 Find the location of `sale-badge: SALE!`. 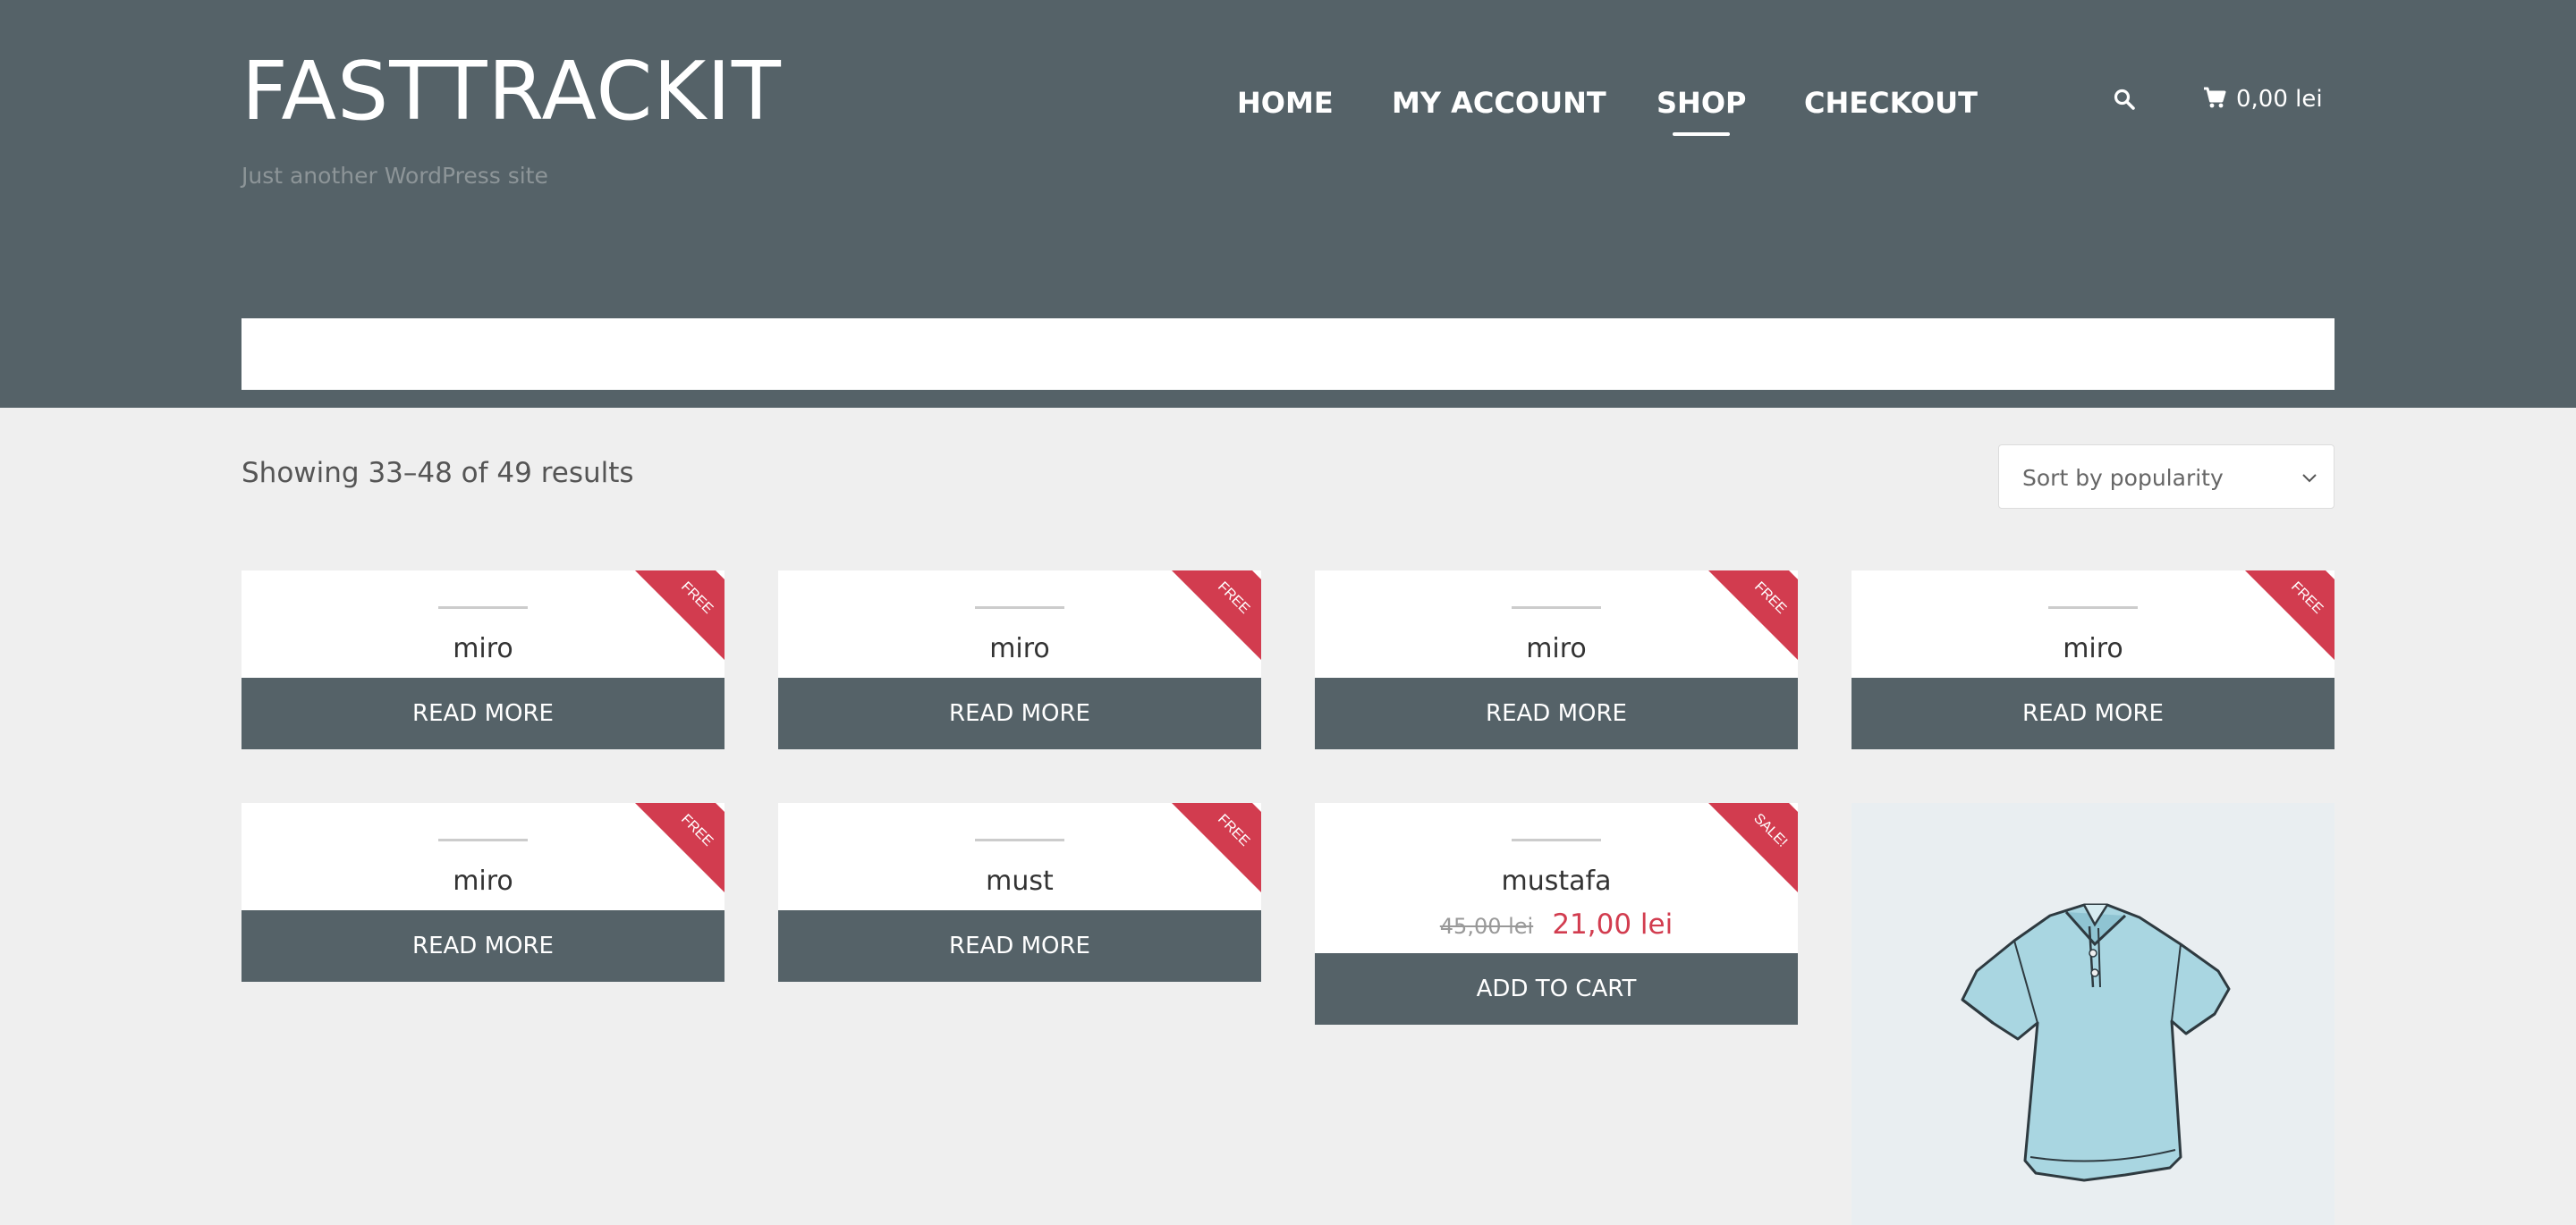

sale-badge: SALE! is located at coordinates (1753, 847).